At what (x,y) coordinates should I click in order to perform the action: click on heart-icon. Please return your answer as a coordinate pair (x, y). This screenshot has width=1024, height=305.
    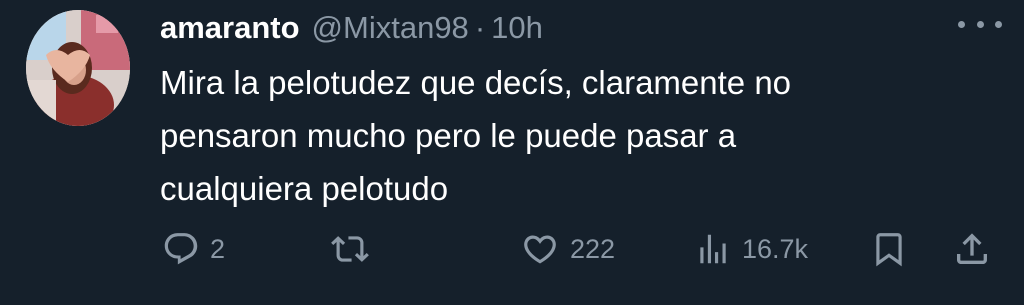
    Looking at the image, I should click on (540, 249).